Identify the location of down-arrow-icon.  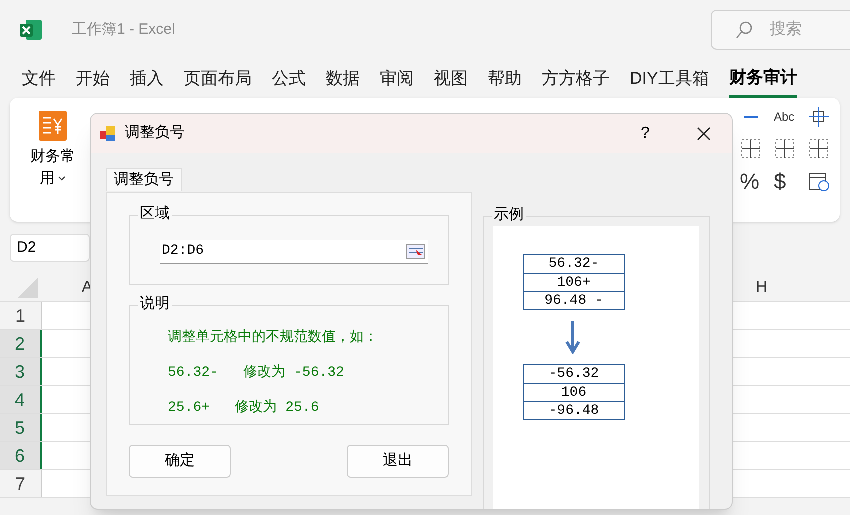
(573, 337).